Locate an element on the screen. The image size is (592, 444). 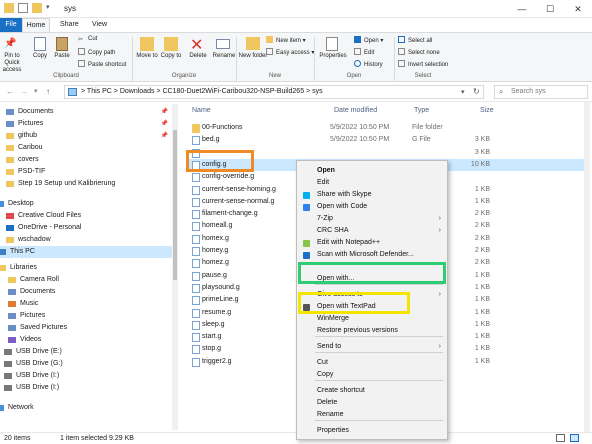
easy-access-button: Easy access ▾ is located at coordinates (290, 52).